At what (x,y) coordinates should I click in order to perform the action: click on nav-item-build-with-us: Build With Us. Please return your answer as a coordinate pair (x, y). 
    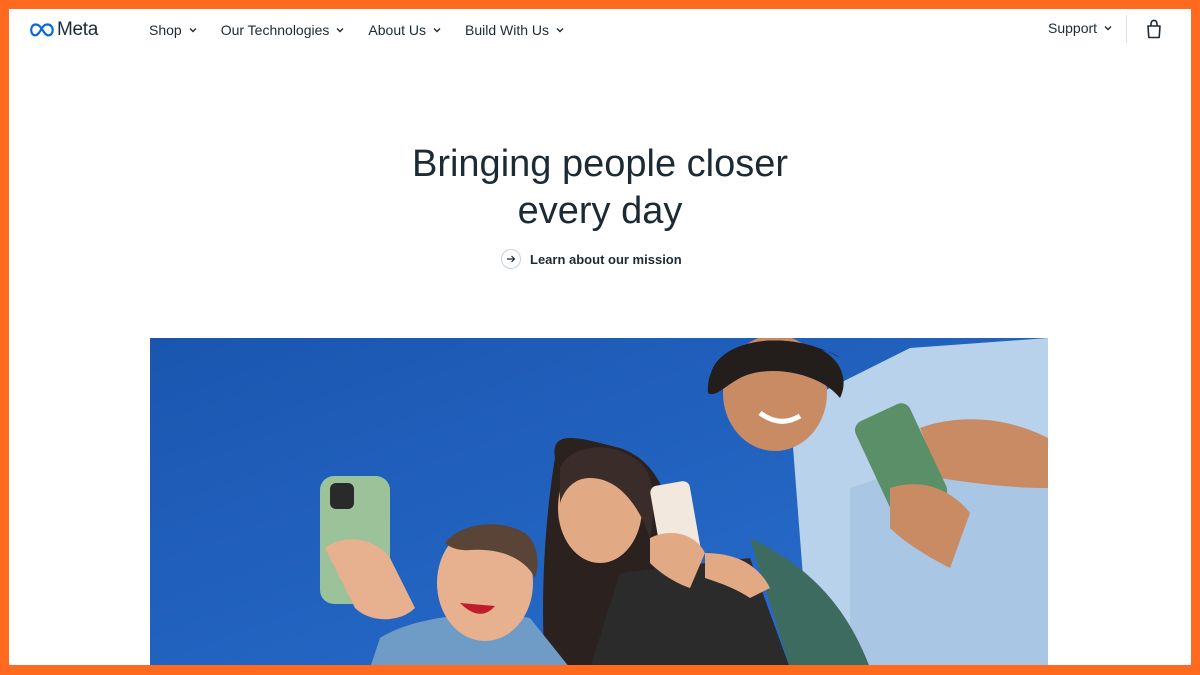
    Looking at the image, I should click on (520, 30).